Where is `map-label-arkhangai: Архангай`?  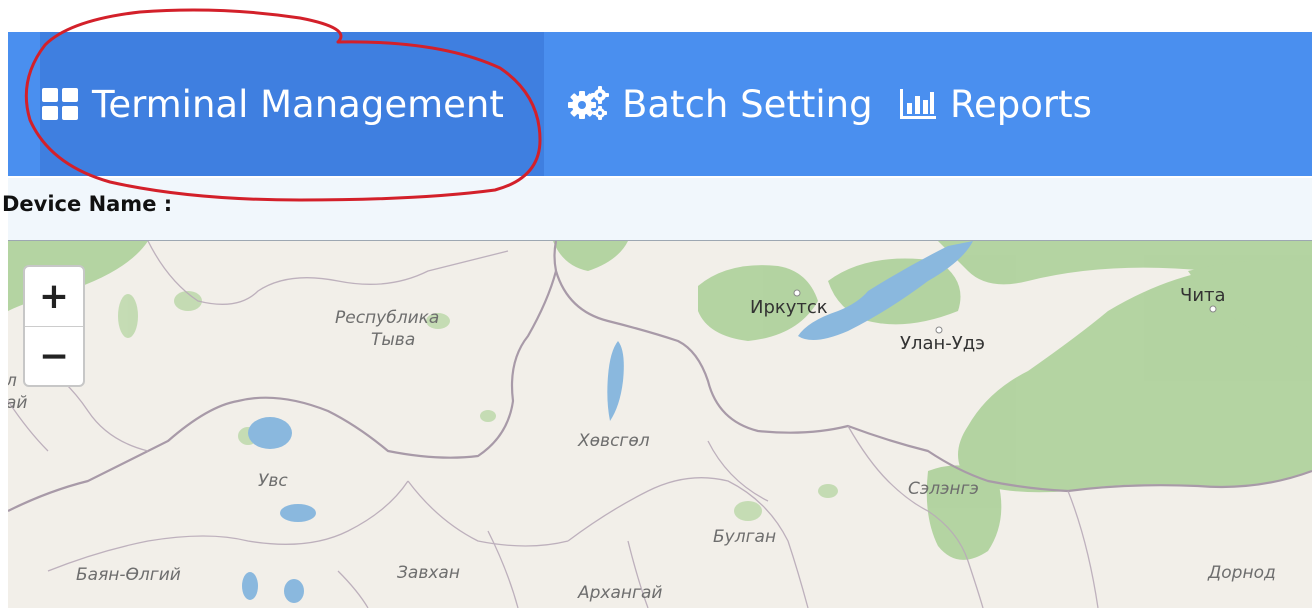 map-label-arkhangai: Архангай is located at coordinates (620, 593).